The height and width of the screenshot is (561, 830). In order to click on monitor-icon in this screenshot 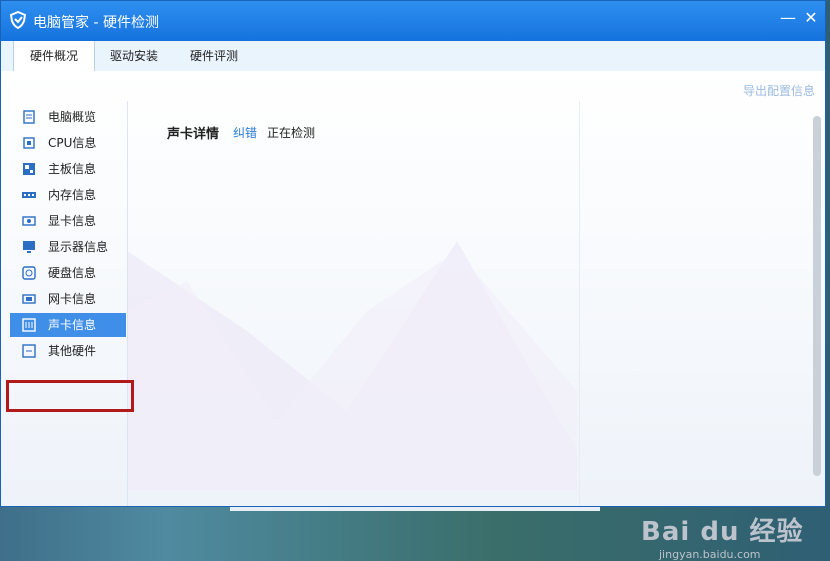, I will do `click(29, 247)`.